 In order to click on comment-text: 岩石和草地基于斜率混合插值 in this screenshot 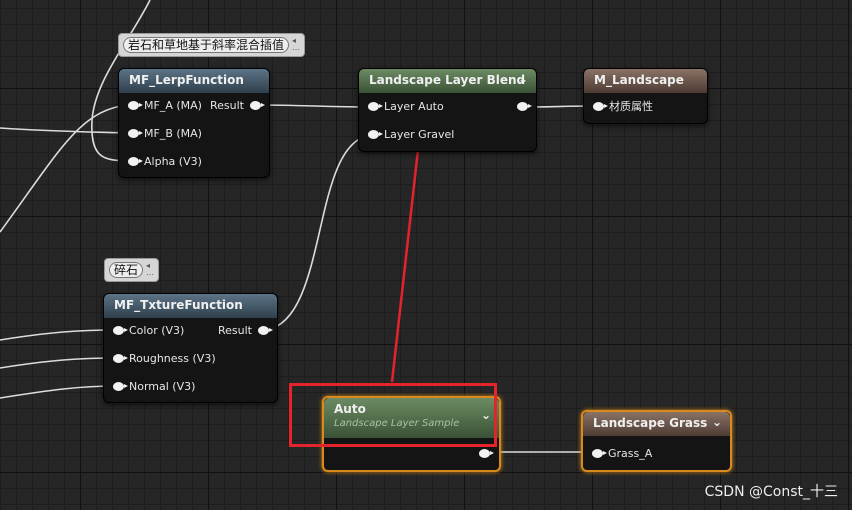, I will do `click(206, 45)`.